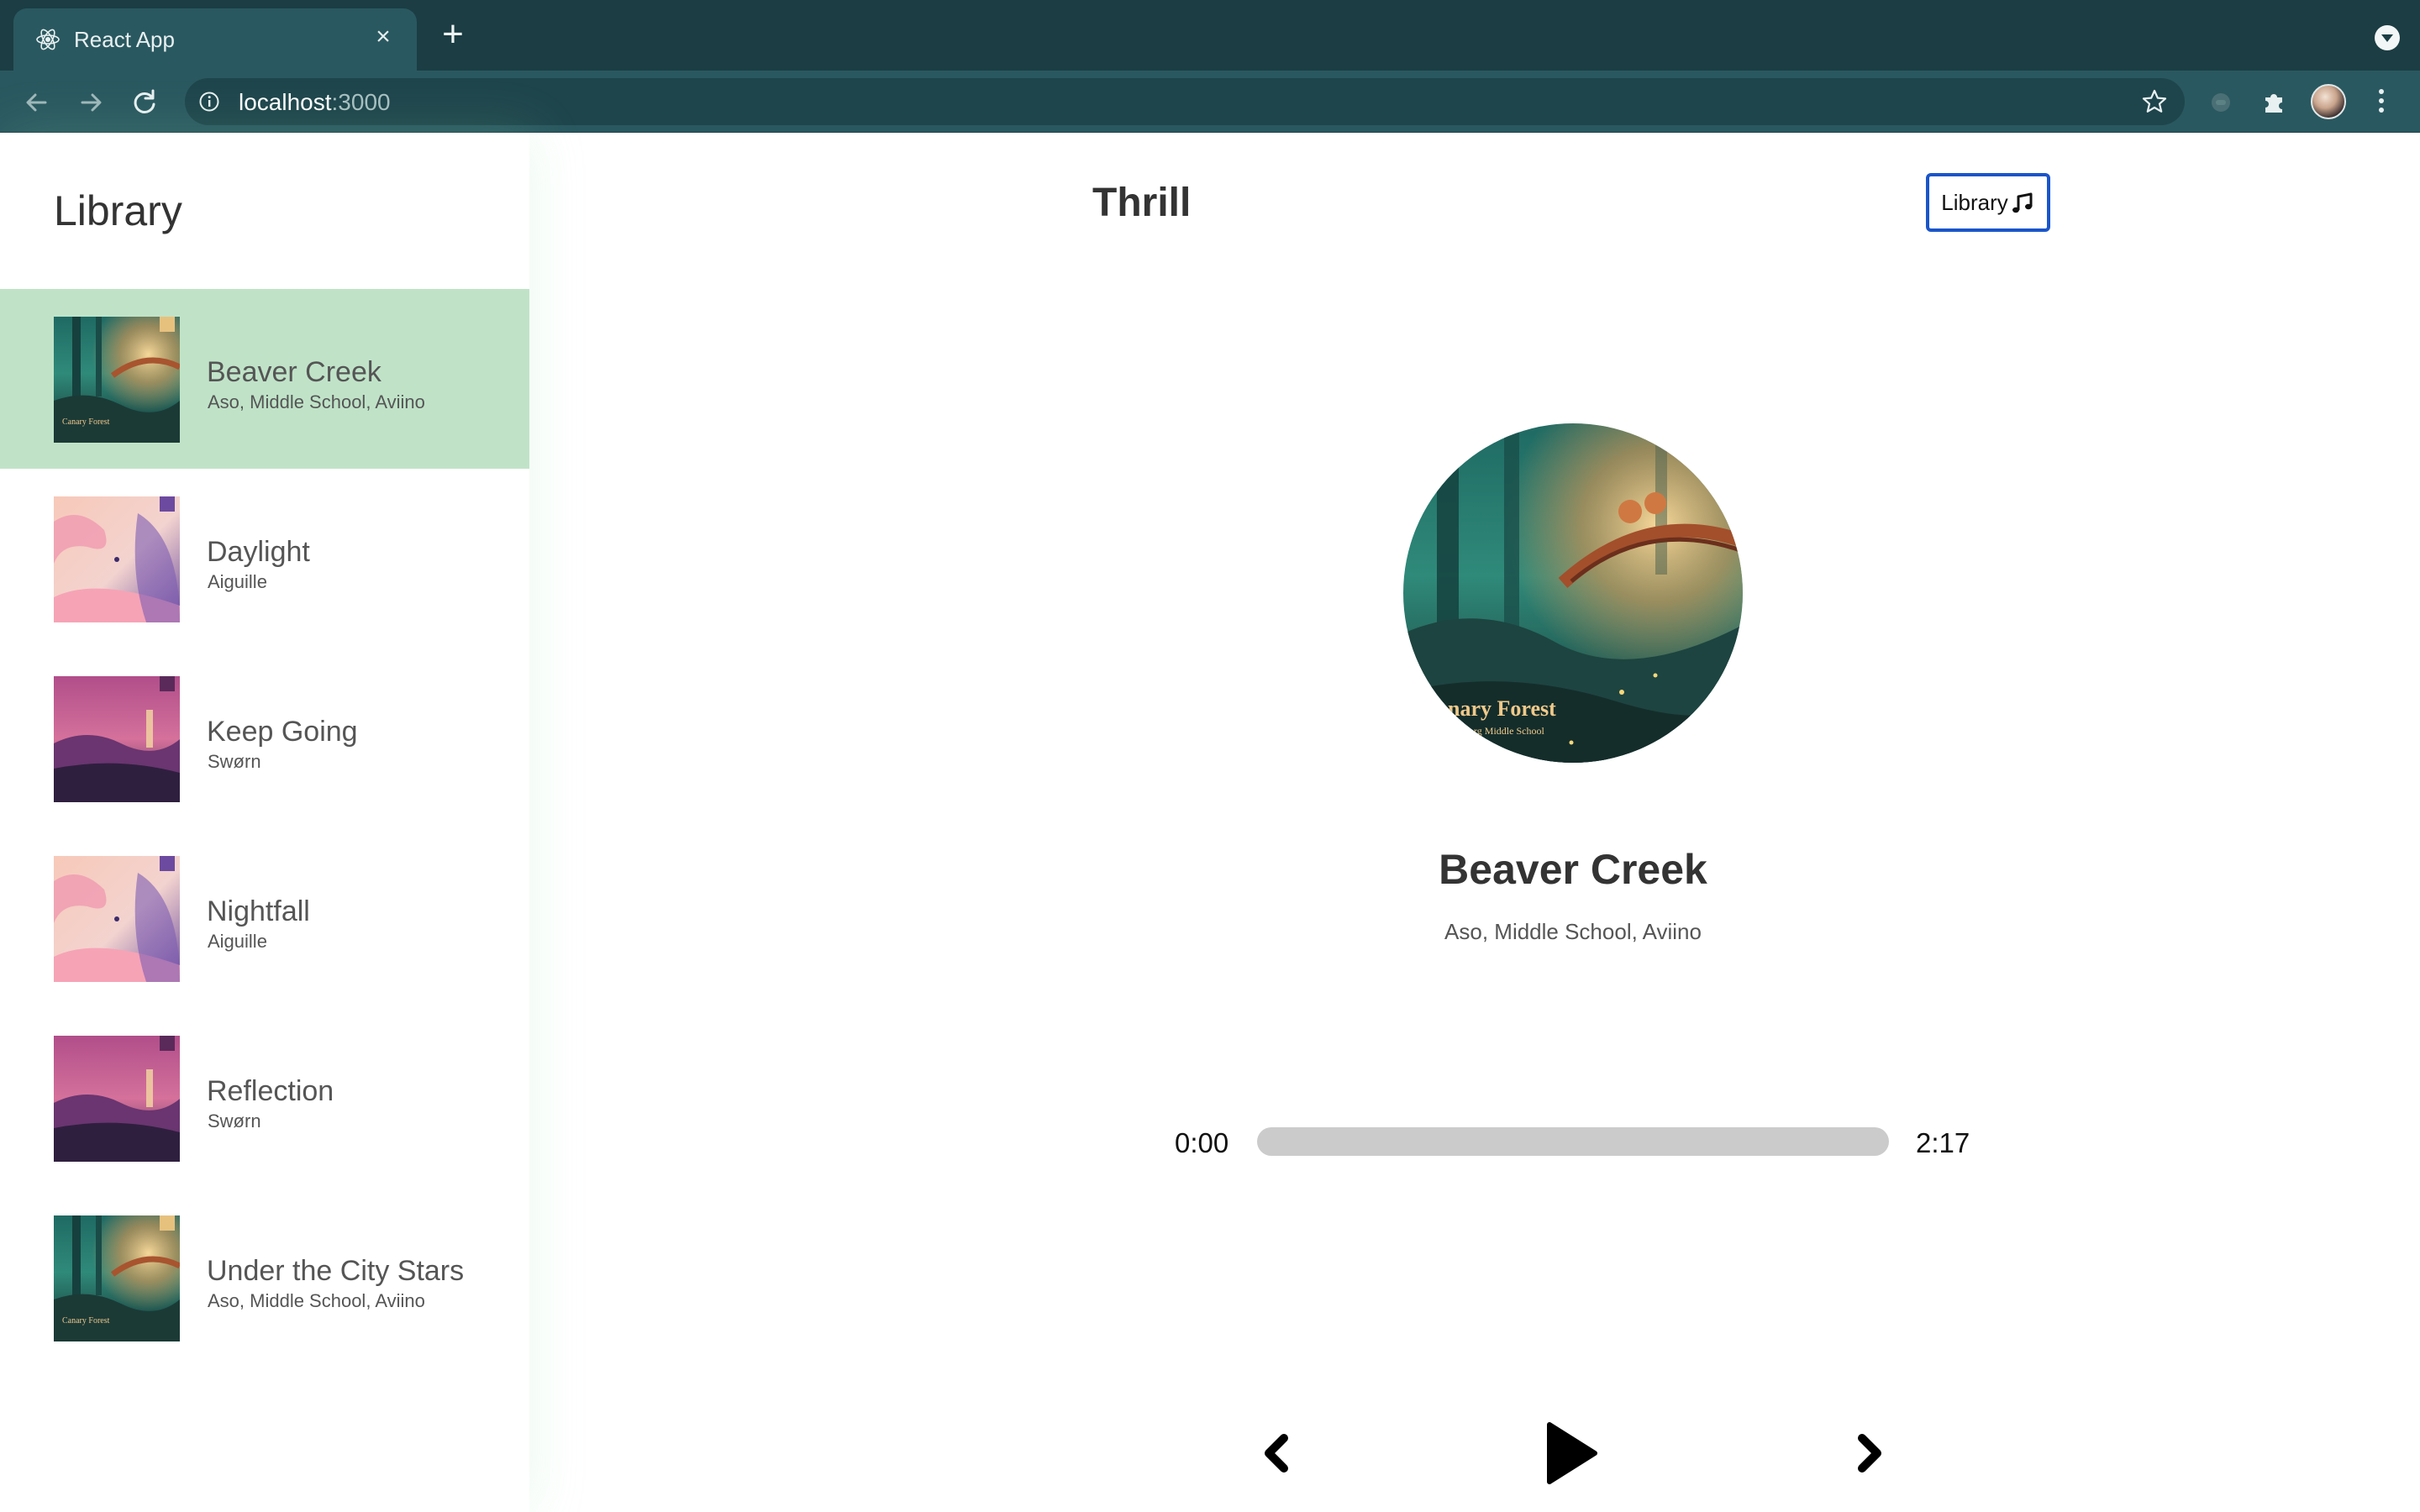  Describe the element at coordinates (2275, 102) in the screenshot. I see `puzzle-icon` at that location.